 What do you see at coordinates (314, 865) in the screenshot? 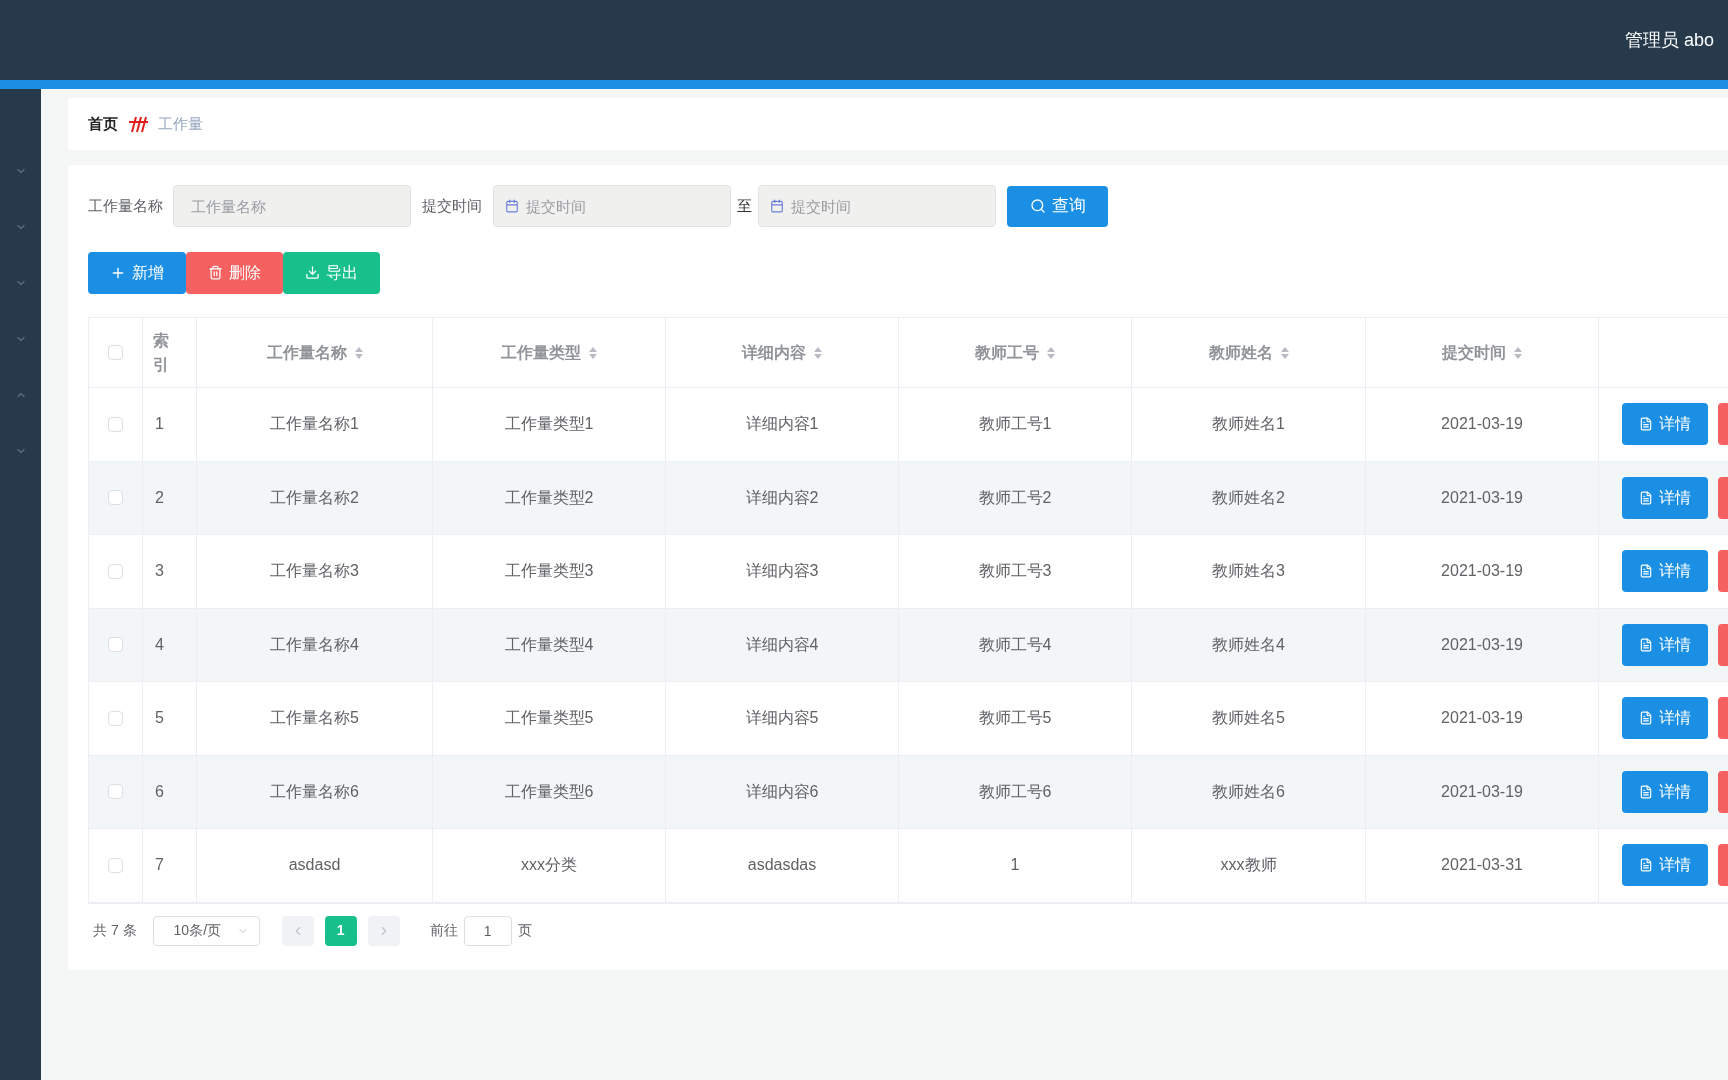
I see `table-cell-text: asdasd` at bounding box center [314, 865].